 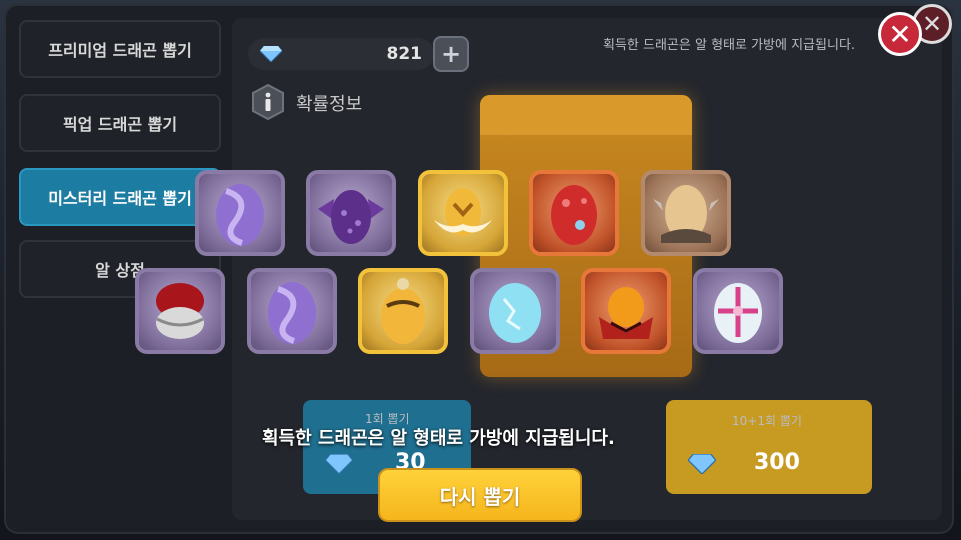 I want to click on golden-ornate-egg-icon, so click(x=403, y=311).